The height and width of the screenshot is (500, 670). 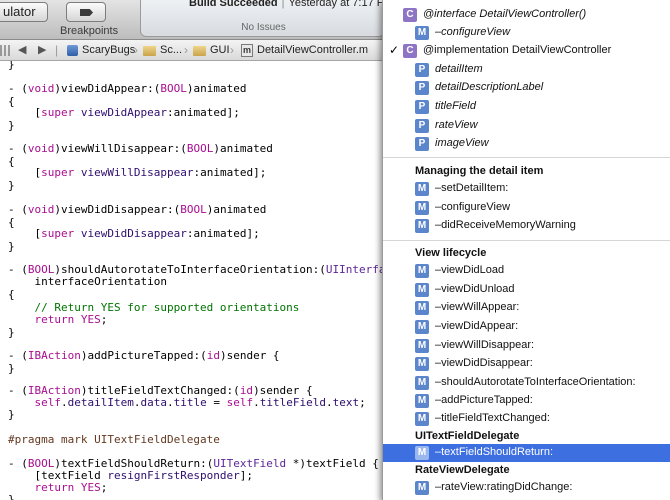 I want to click on menu-item-implementation: ✓ C @implementation DetailViewController, so click(x=526, y=51).